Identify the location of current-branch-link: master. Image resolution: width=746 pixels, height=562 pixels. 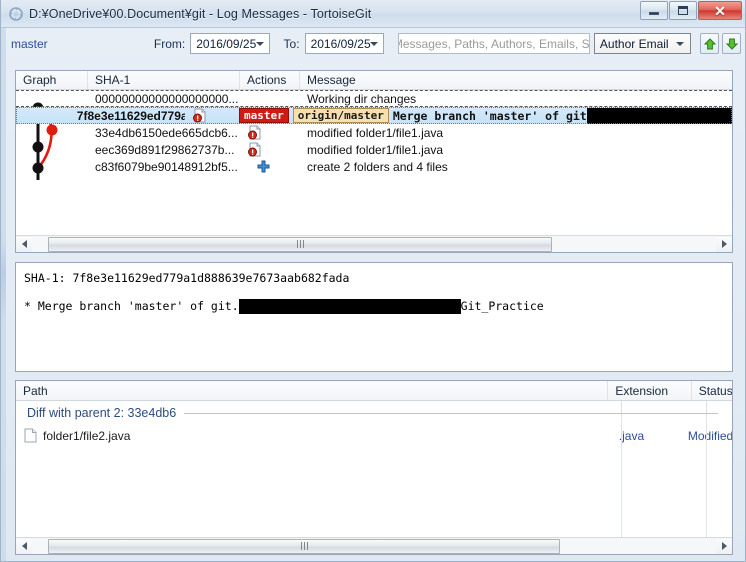
(82, 44).